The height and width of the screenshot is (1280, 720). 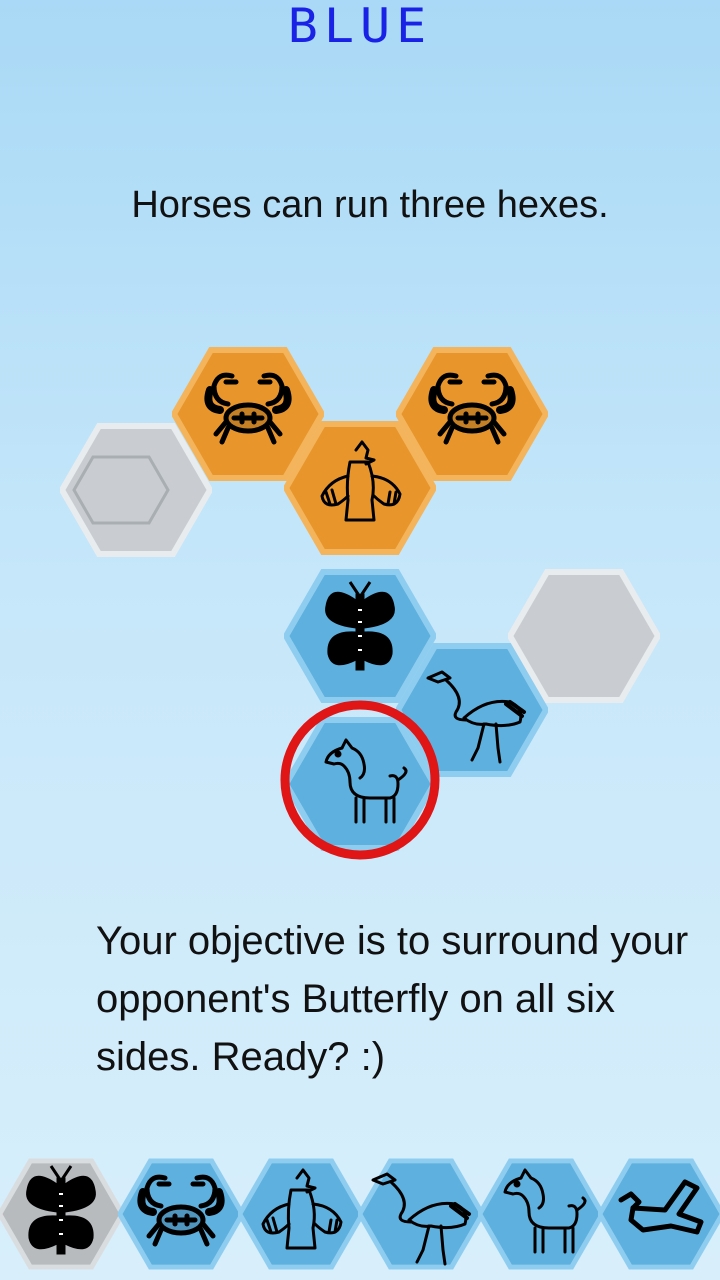 What do you see at coordinates (136, 490) in the screenshot?
I see `board-tile-empty` at bounding box center [136, 490].